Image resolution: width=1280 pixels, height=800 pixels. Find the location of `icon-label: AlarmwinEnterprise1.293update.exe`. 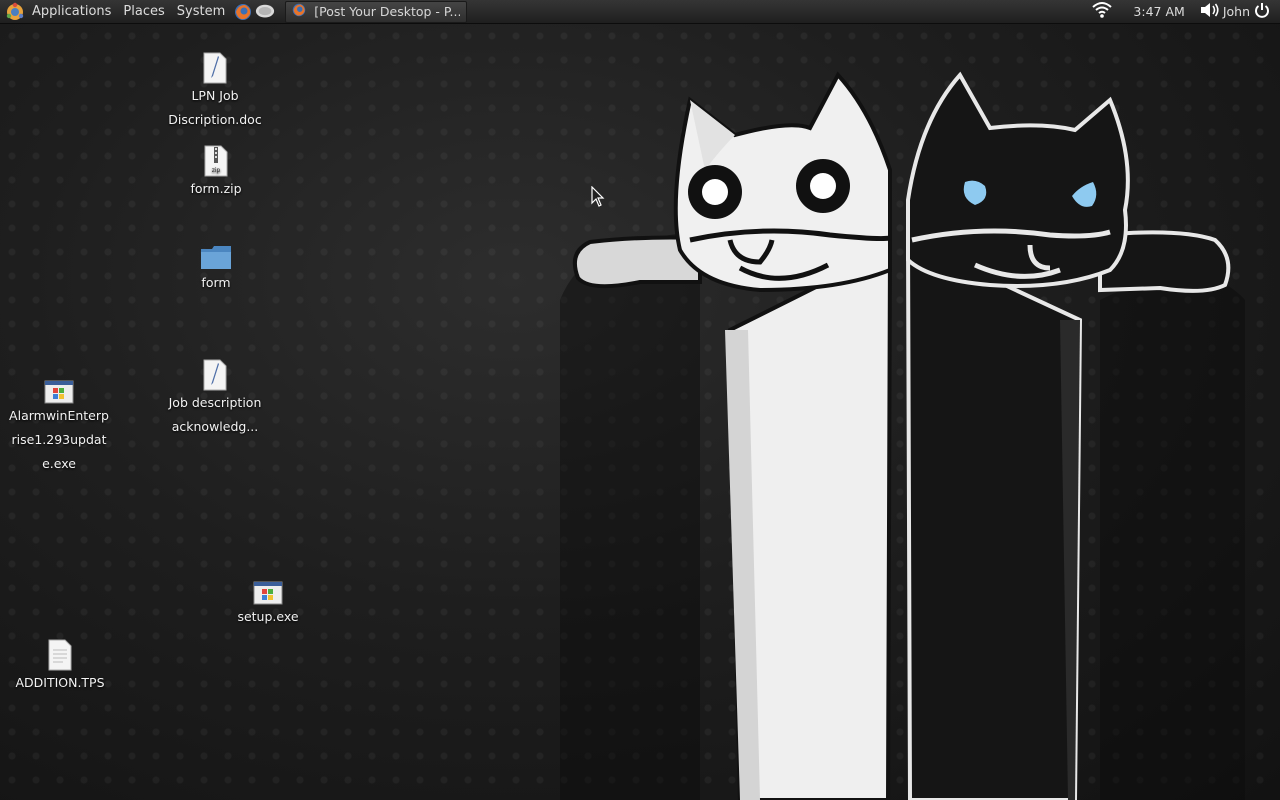

icon-label: AlarmwinEnterprise1.293update.exe is located at coordinates (59, 439).